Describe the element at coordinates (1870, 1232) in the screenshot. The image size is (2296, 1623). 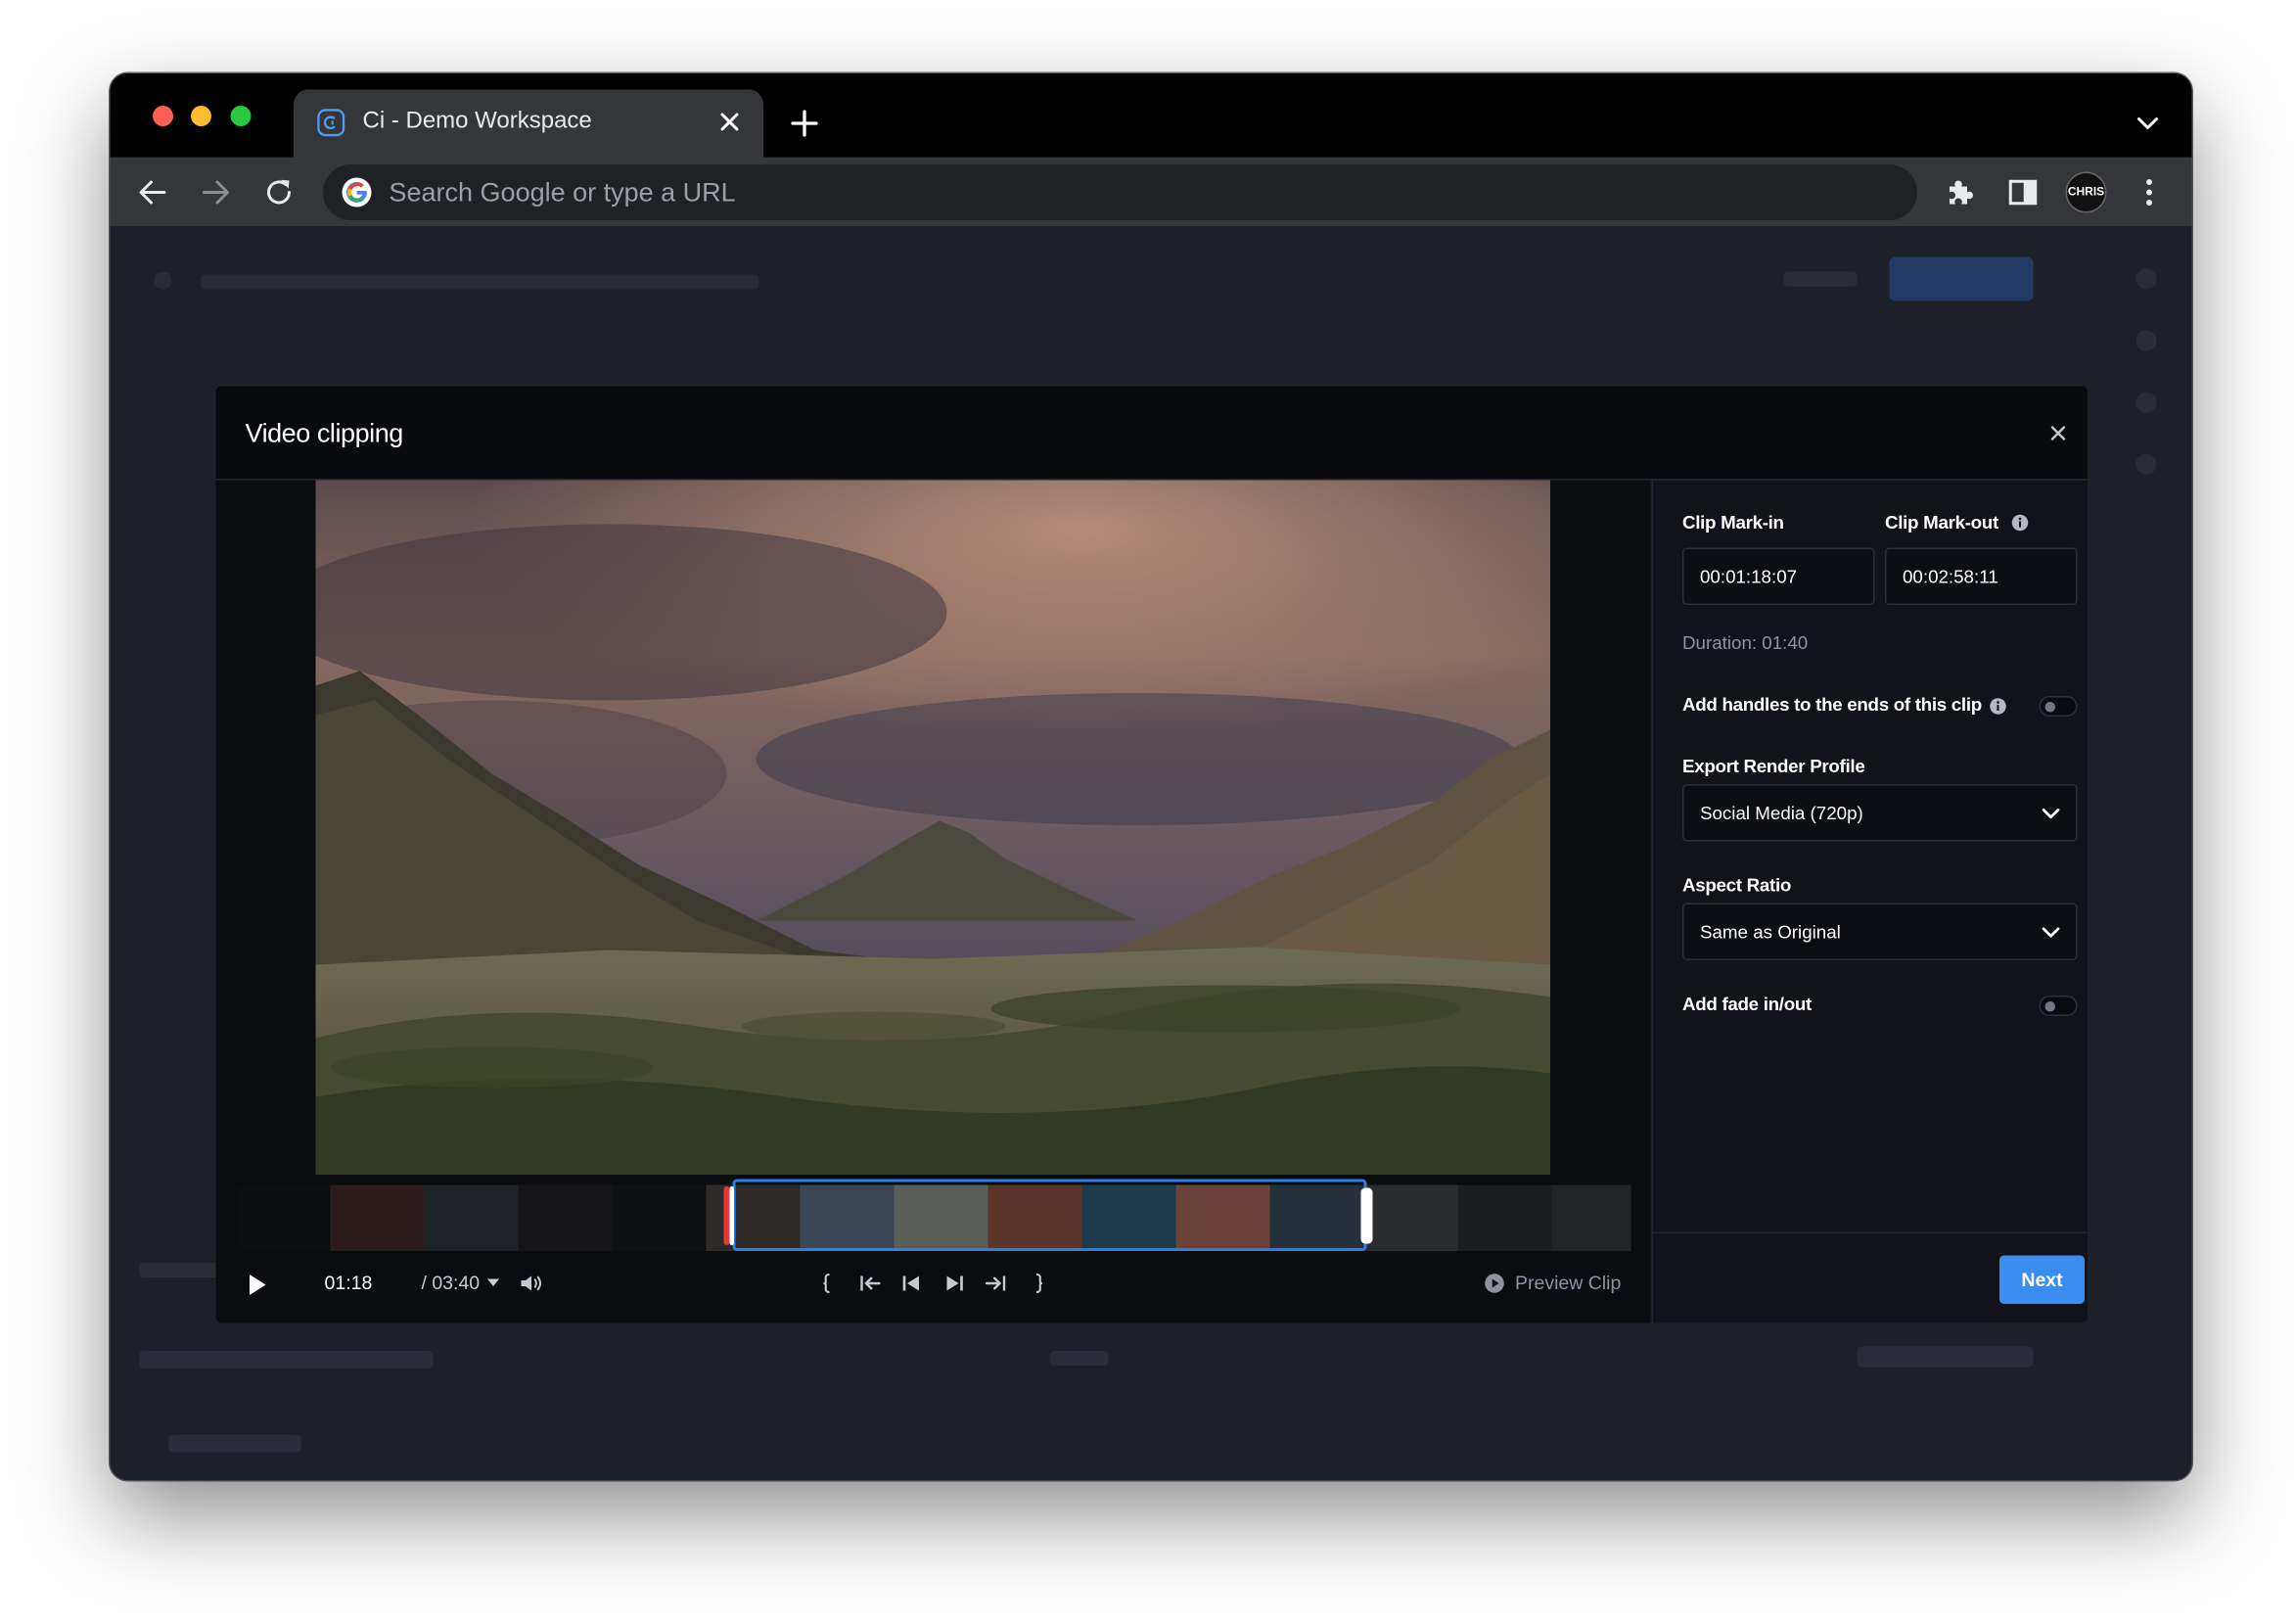
I see `panel-divider` at that location.